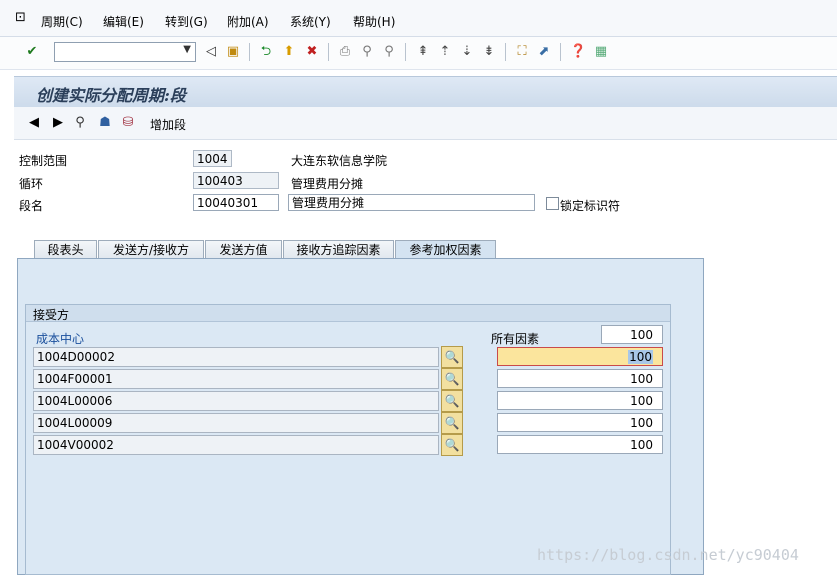 This screenshot has height=575, width=837. Describe the element at coordinates (578, 52) in the screenshot. I see `help-icon: ❓` at that location.